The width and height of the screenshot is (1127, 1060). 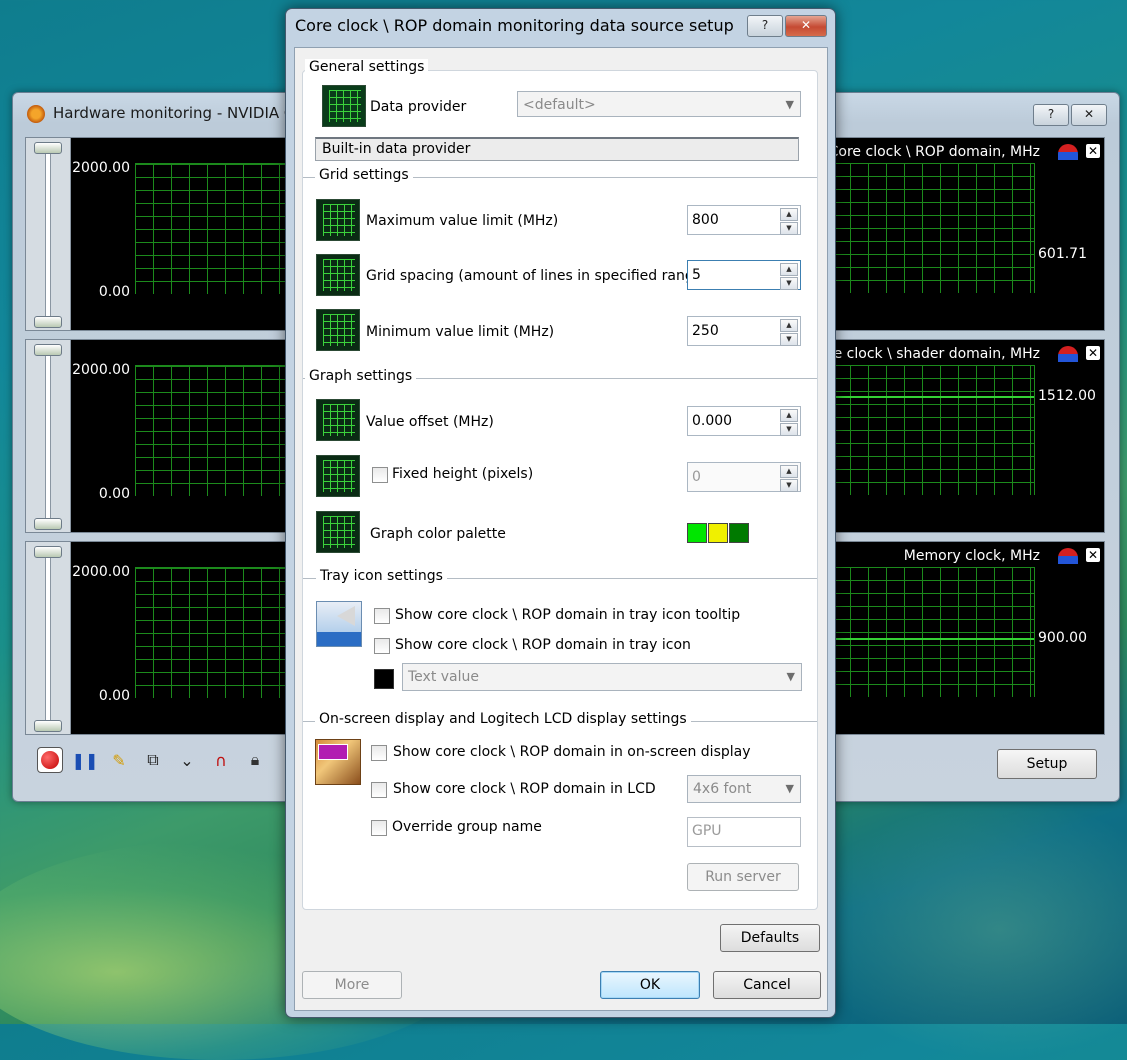 What do you see at coordinates (705, 220) in the screenshot?
I see `max-value-text: 800` at bounding box center [705, 220].